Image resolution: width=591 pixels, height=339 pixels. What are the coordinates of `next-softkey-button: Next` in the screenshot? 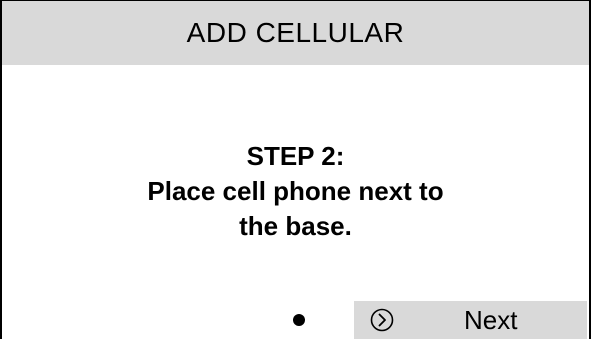 It's located at (470, 320).